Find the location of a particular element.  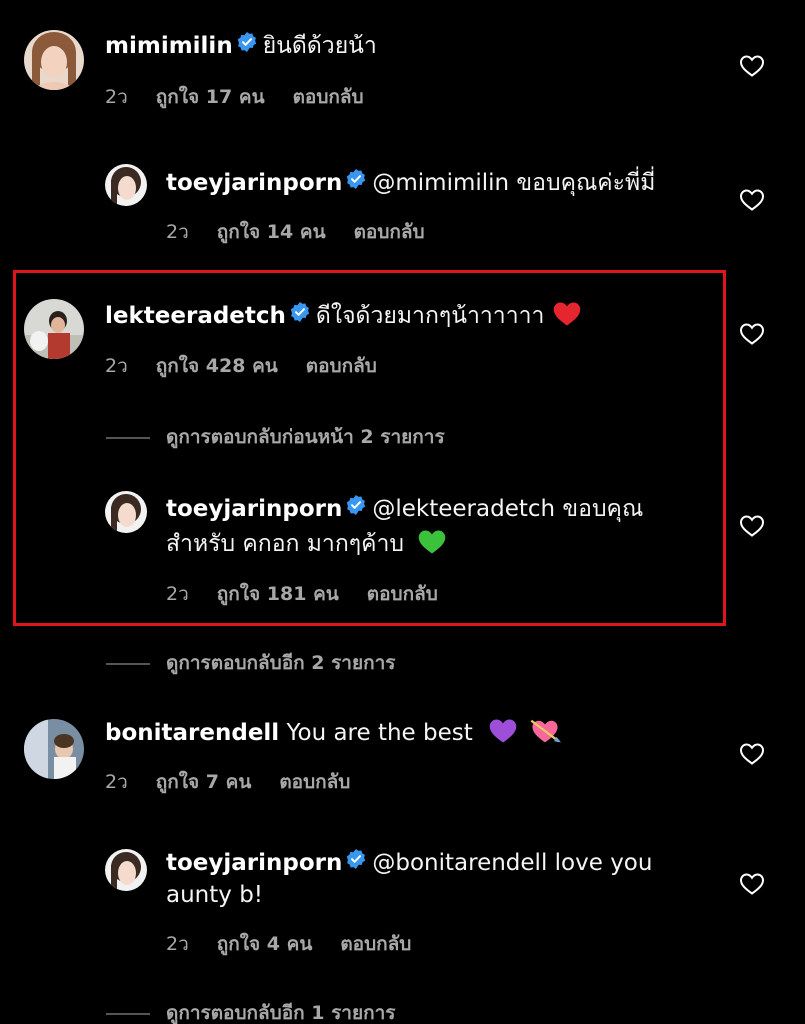

comment-meta: 2ว ถูกใจ 4 คน ตอบกลับ is located at coordinates (302, 944).